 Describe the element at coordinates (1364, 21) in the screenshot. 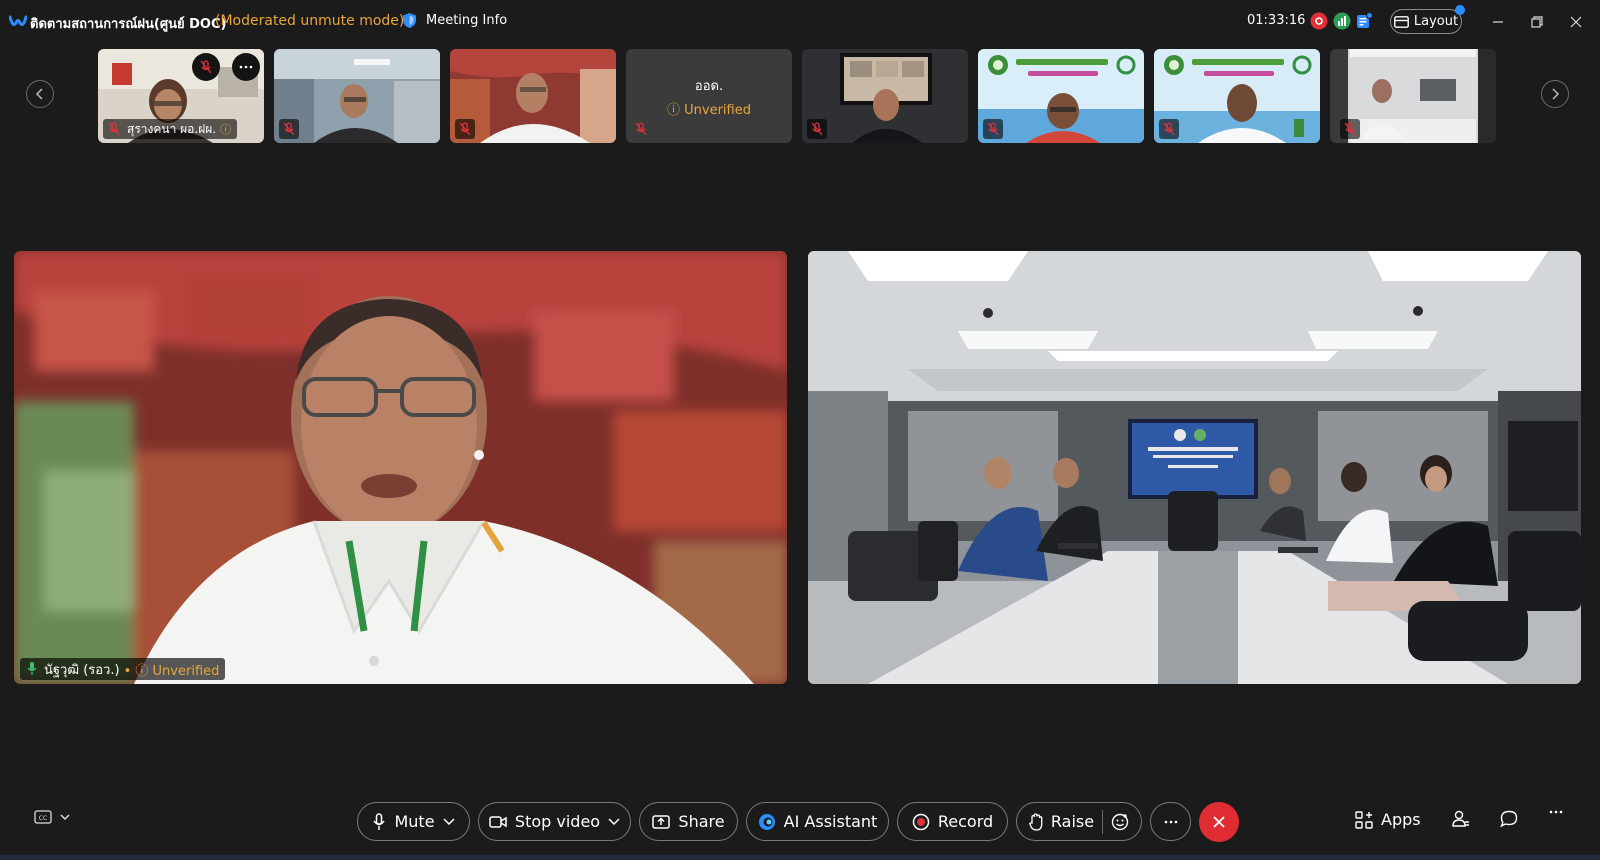

I see `meeting-notes-icon` at that location.